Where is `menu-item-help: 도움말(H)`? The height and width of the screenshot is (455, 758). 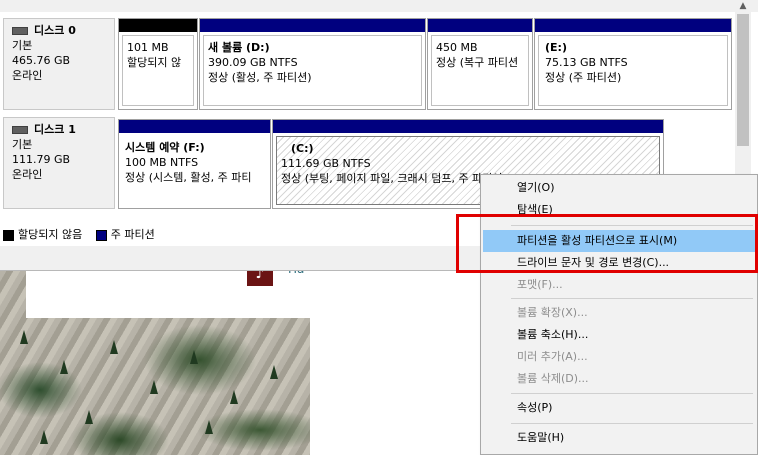 menu-item-help: 도움말(H) is located at coordinates (619, 438).